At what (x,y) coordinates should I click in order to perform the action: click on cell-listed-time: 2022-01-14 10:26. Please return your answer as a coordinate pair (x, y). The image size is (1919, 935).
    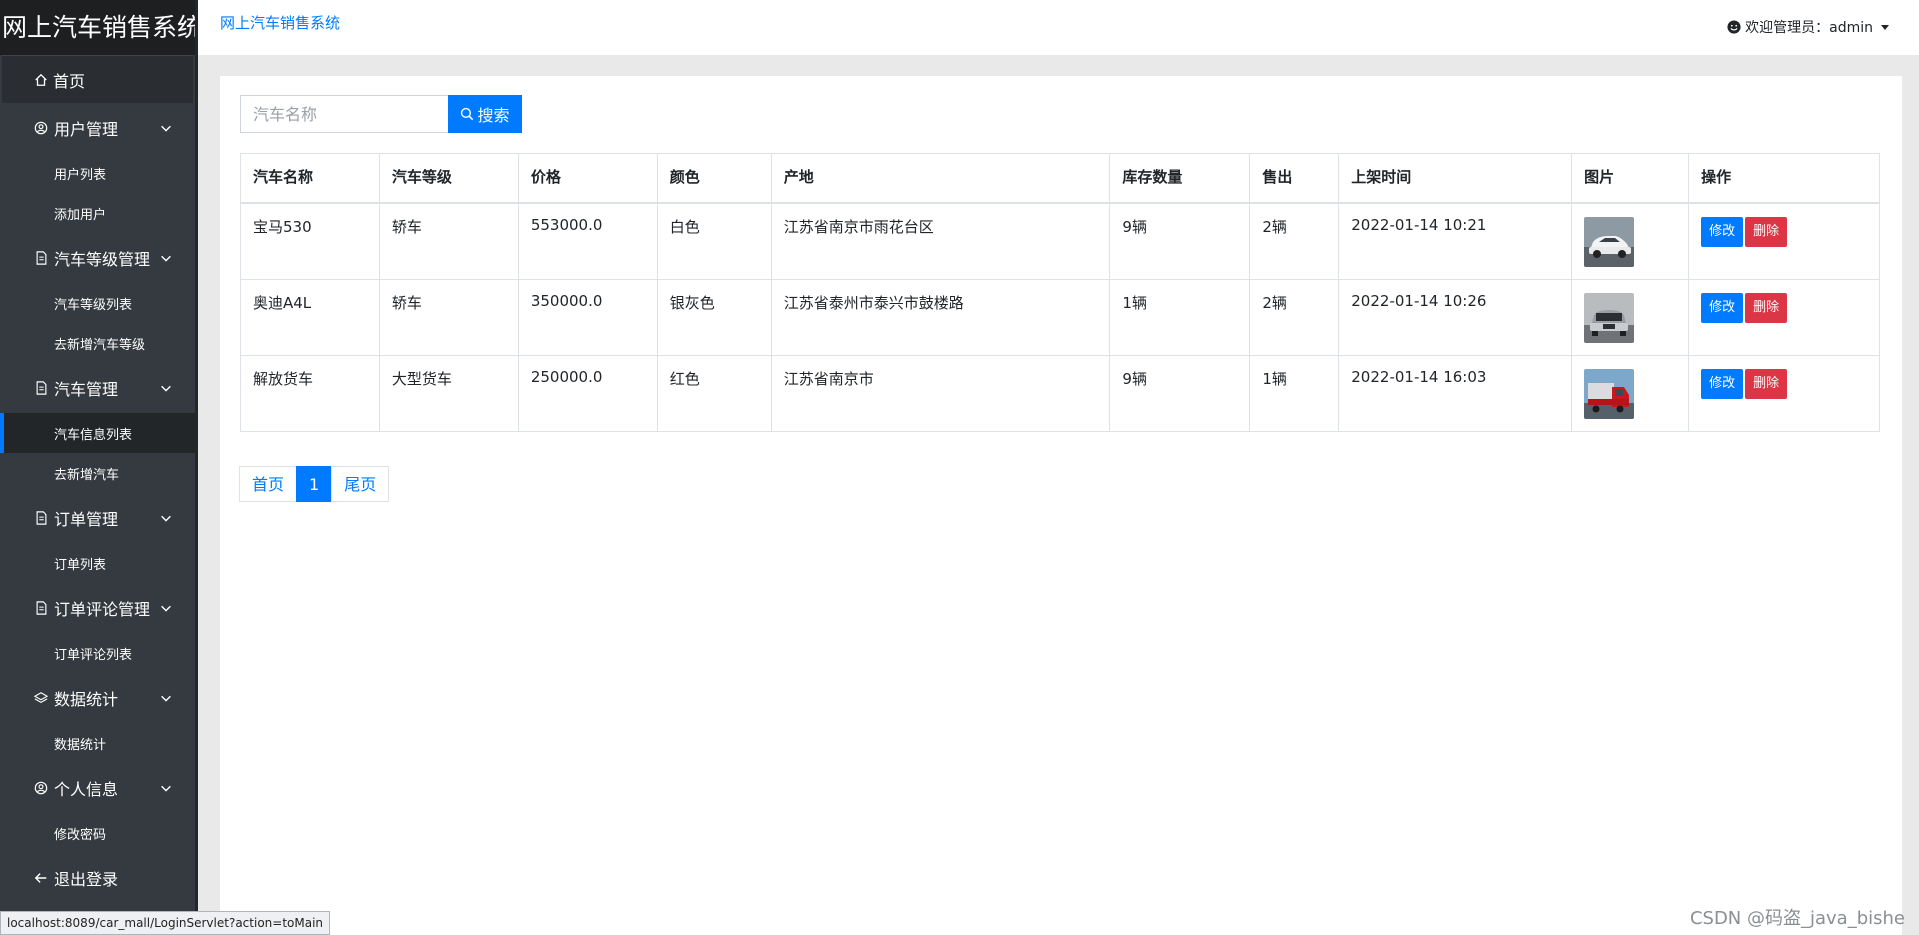
    Looking at the image, I should click on (1455, 317).